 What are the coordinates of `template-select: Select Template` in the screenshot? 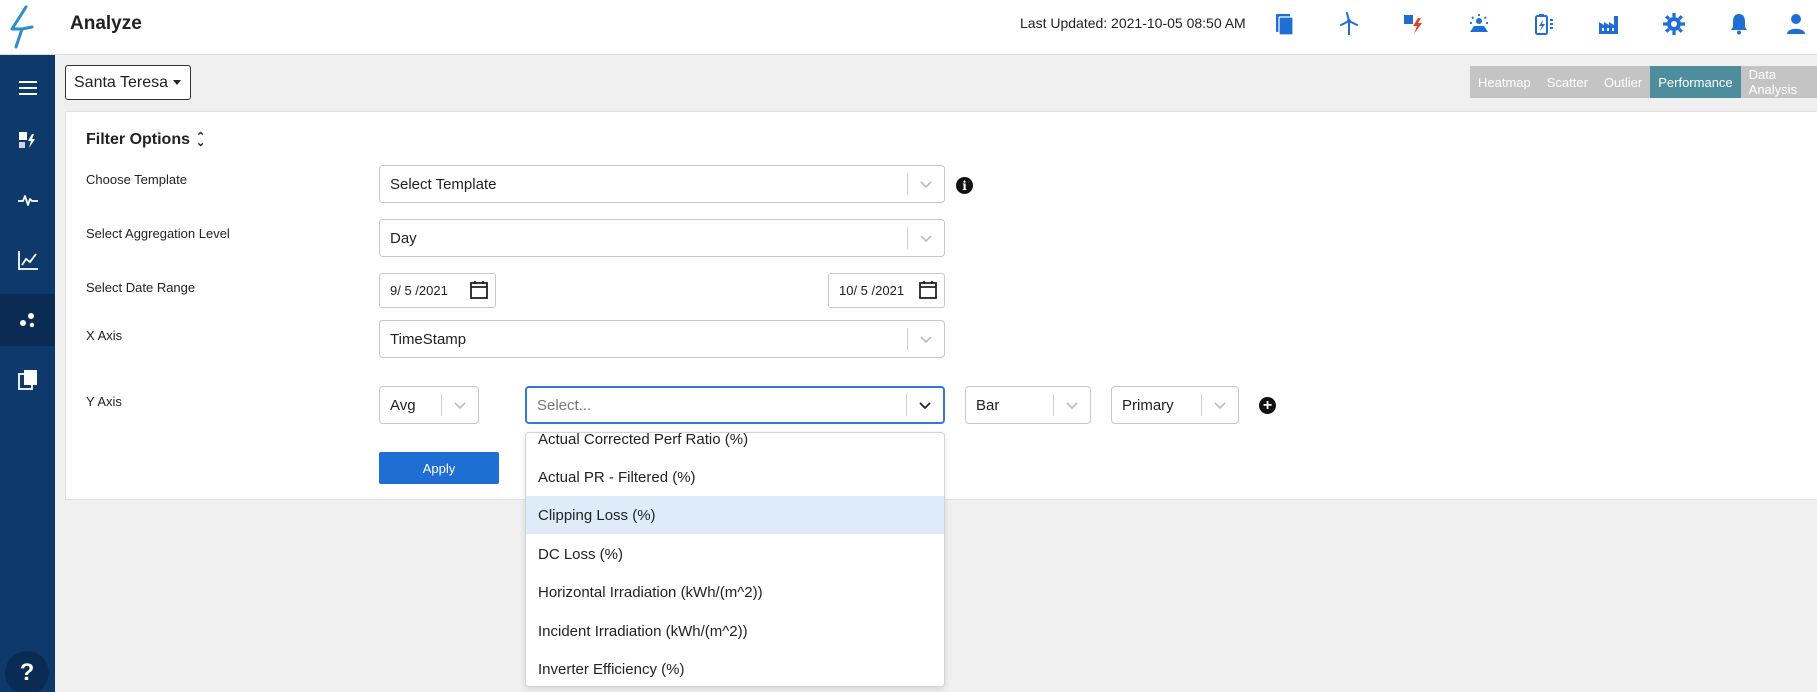 It's located at (662, 184).